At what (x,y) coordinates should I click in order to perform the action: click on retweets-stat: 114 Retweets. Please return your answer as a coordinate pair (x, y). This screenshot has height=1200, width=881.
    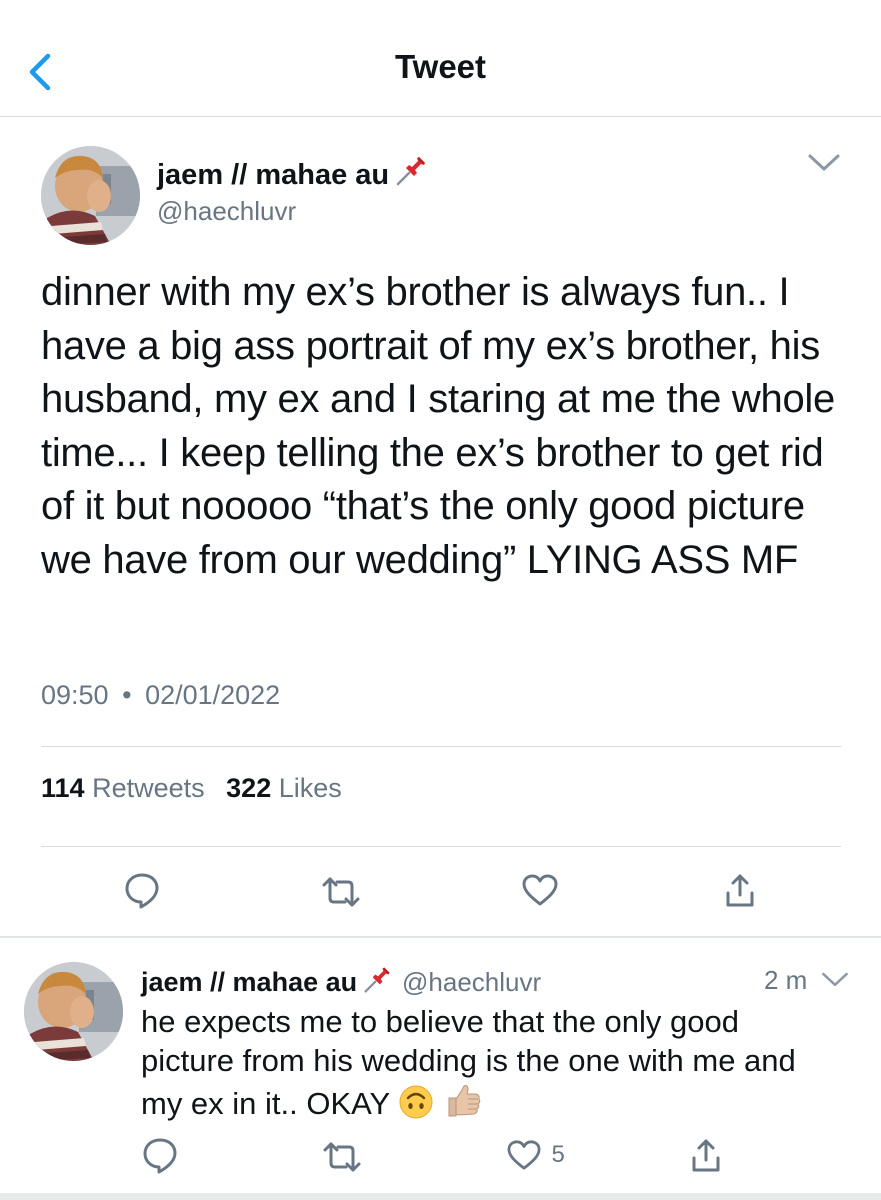
    Looking at the image, I should click on (123, 788).